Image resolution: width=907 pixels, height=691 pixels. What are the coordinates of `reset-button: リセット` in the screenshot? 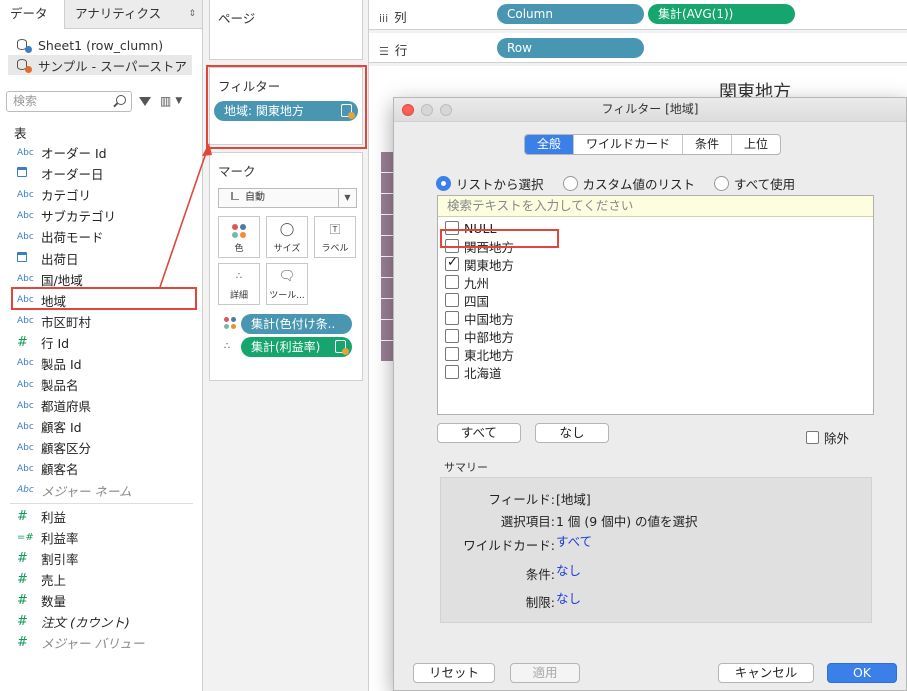 It's located at (454, 673).